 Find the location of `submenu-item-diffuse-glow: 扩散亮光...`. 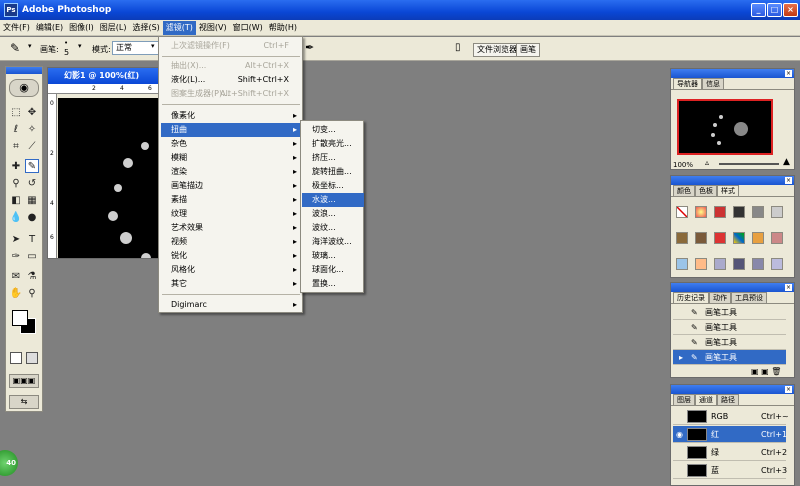

submenu-item-diffuse-glow: 扩散亮光... is located at coordinates (333, 144).